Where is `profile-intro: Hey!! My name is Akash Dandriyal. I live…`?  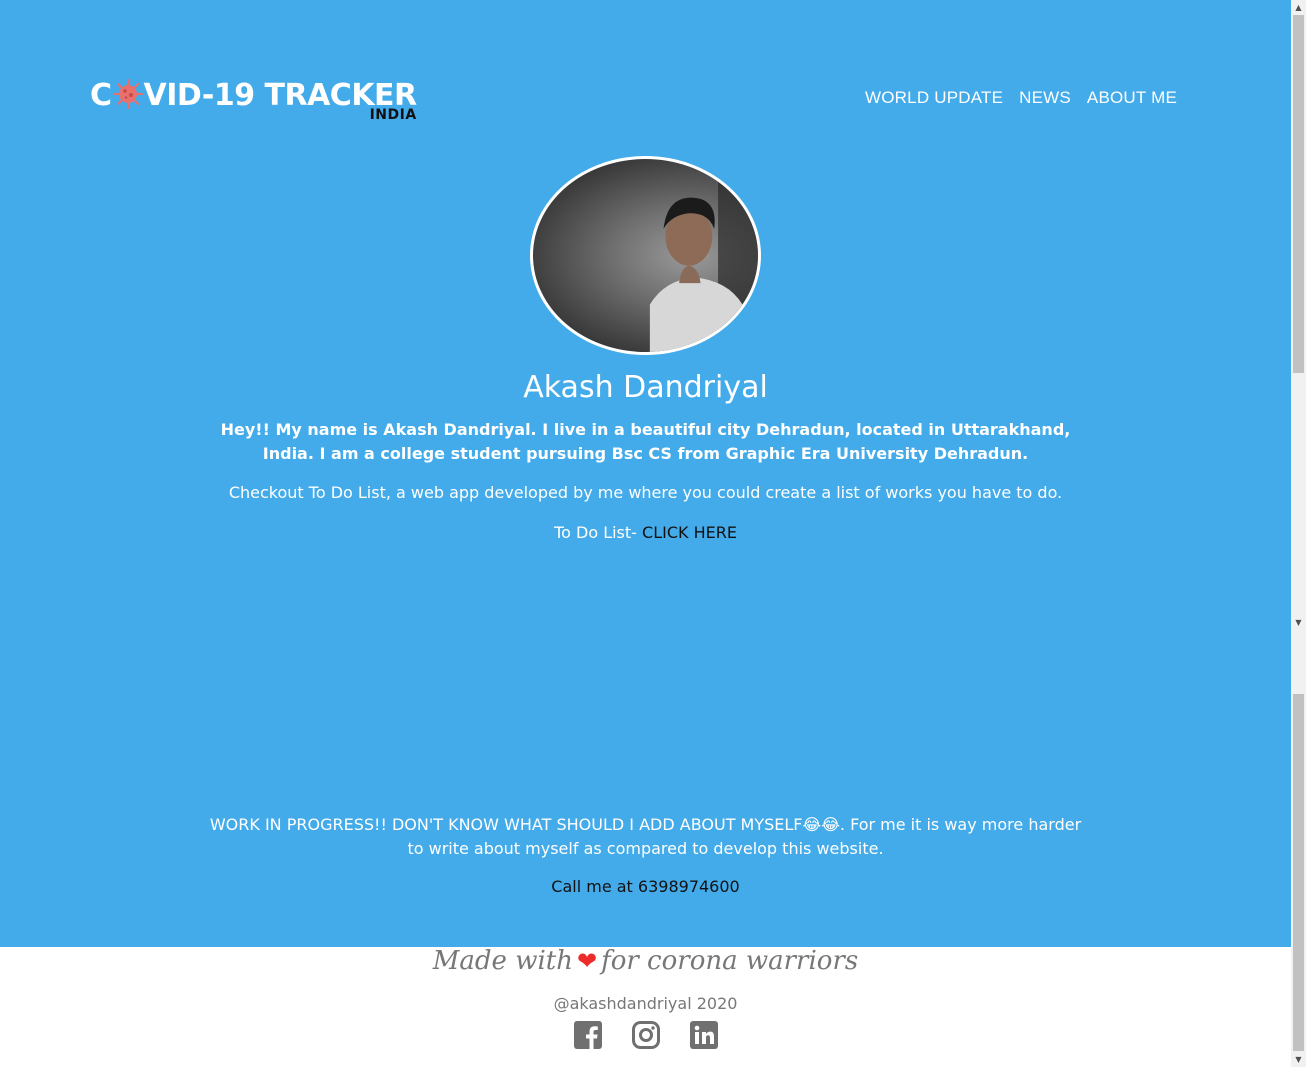 profile-intro: Hey!! My name is Akash Dandriyal. I live… is located at coordinates (645, 441).